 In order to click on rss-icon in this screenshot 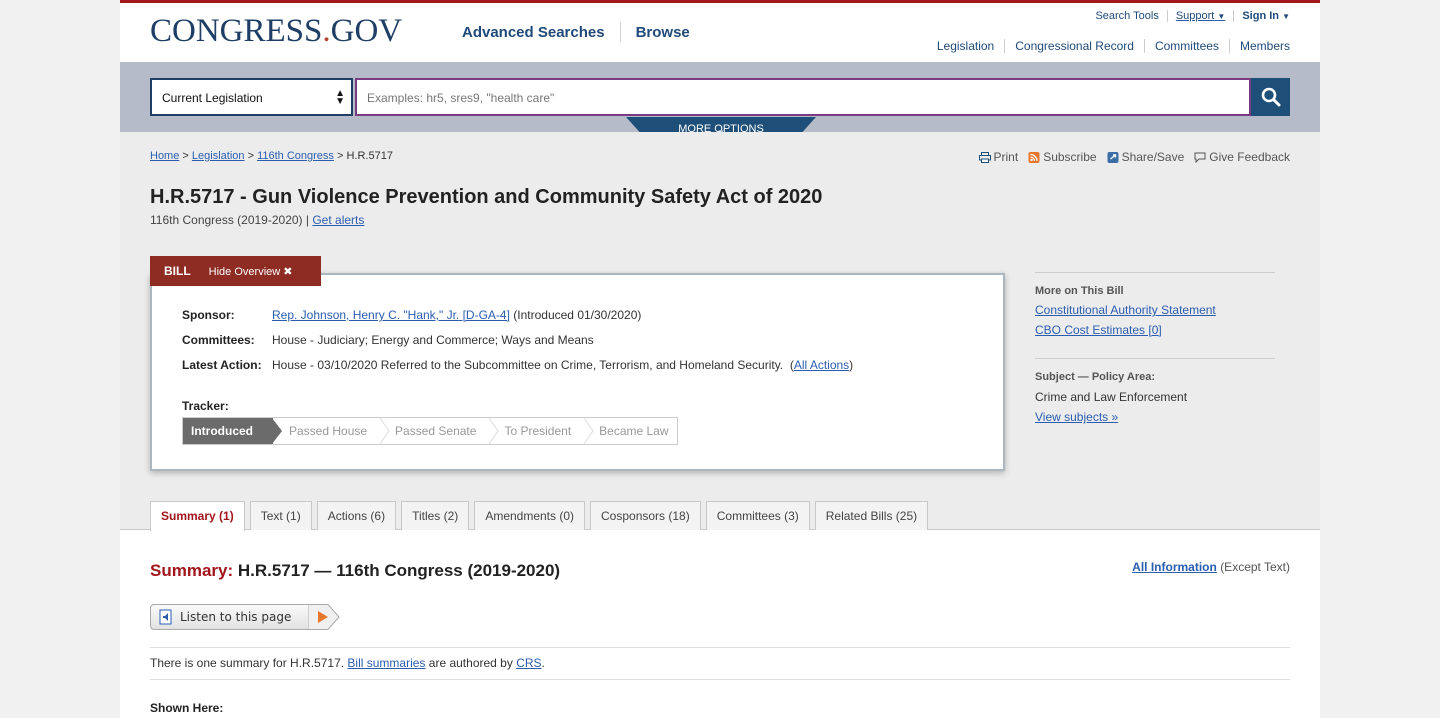, I will do `click(1034, 157)`.